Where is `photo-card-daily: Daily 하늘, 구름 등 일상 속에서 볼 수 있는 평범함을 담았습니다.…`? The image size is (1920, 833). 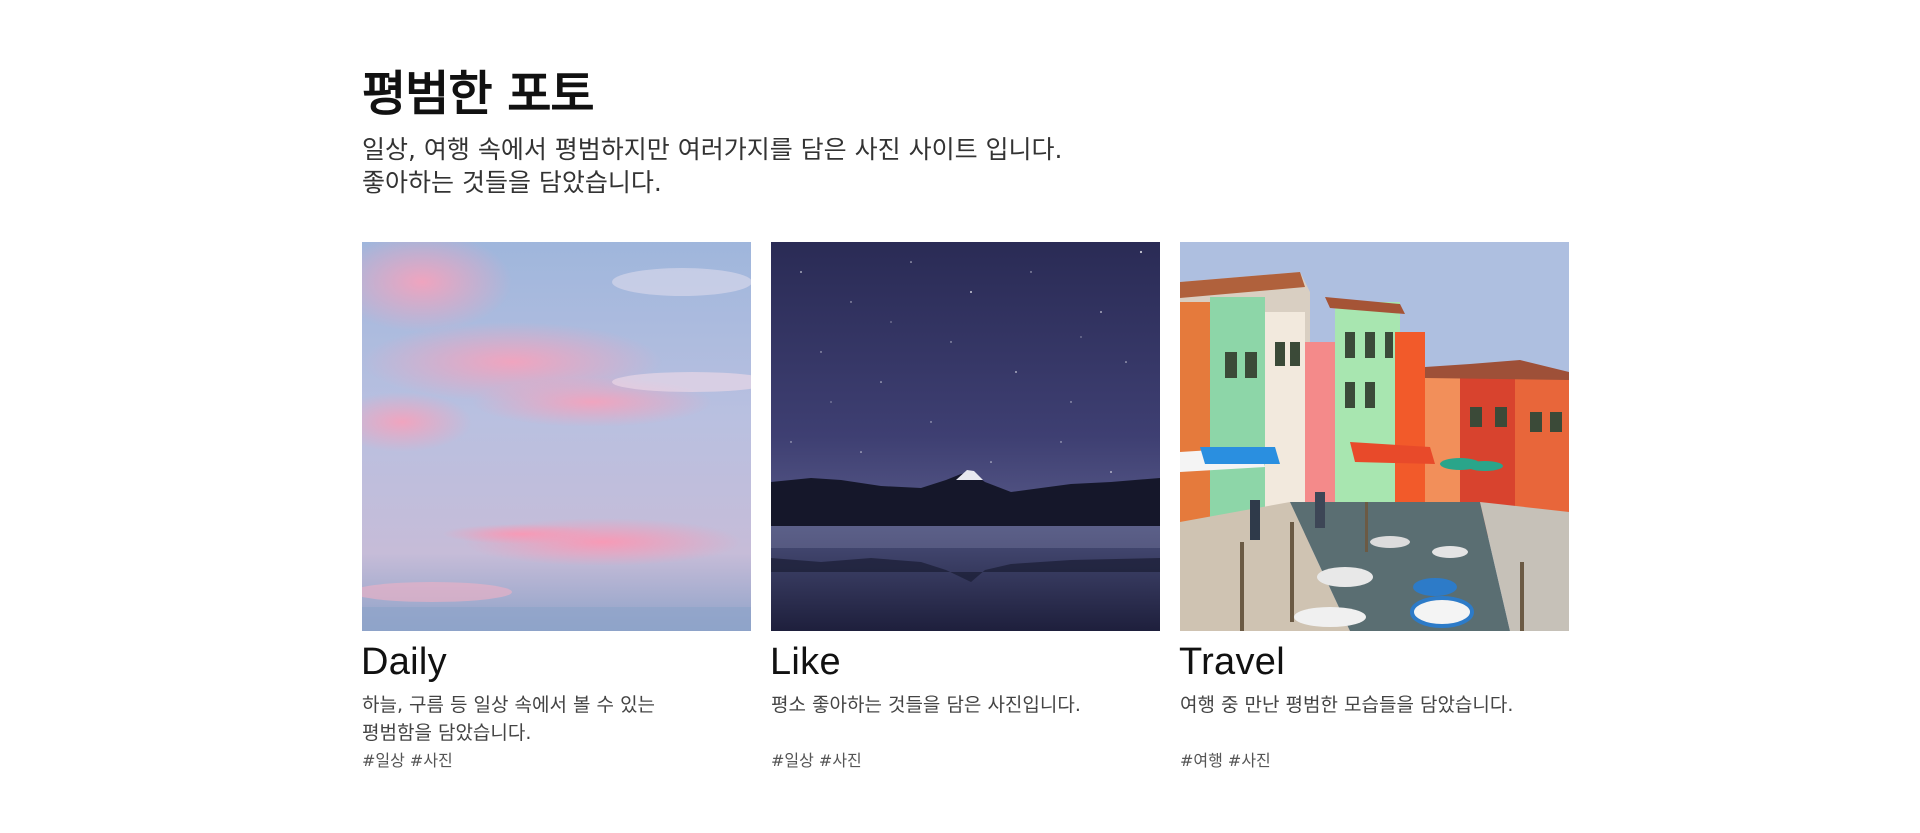
photo-card-daily: Daily 하늘, 구름 등 일상 속에서 볼 수 있는 평범함을 담았습니다.… is located at coordinates (556, 506).